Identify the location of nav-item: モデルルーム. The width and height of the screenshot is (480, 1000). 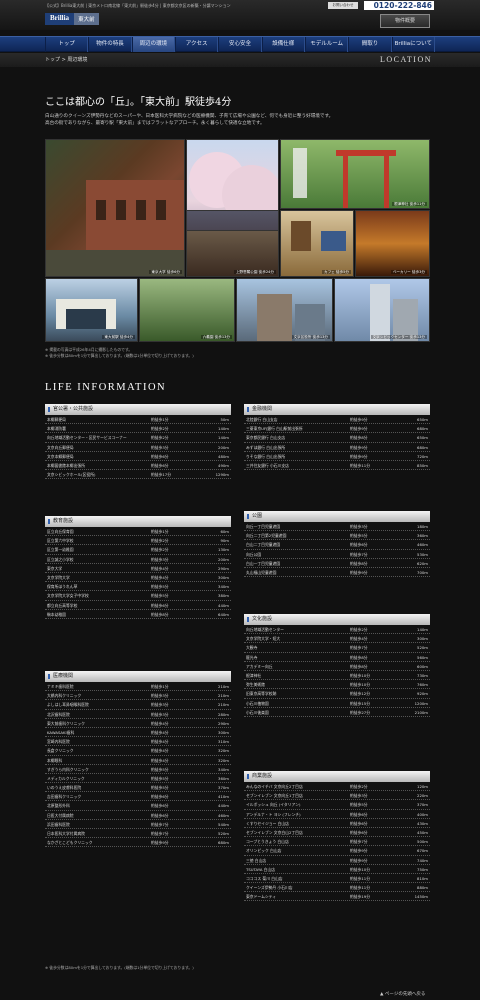
(326, 44).